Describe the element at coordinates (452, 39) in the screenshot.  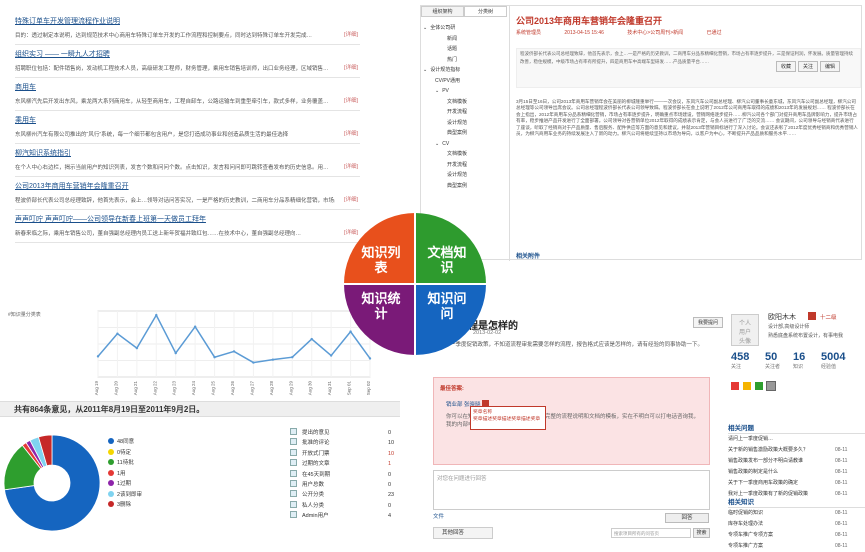
I see `tree-node-label: 新闻` at that location.